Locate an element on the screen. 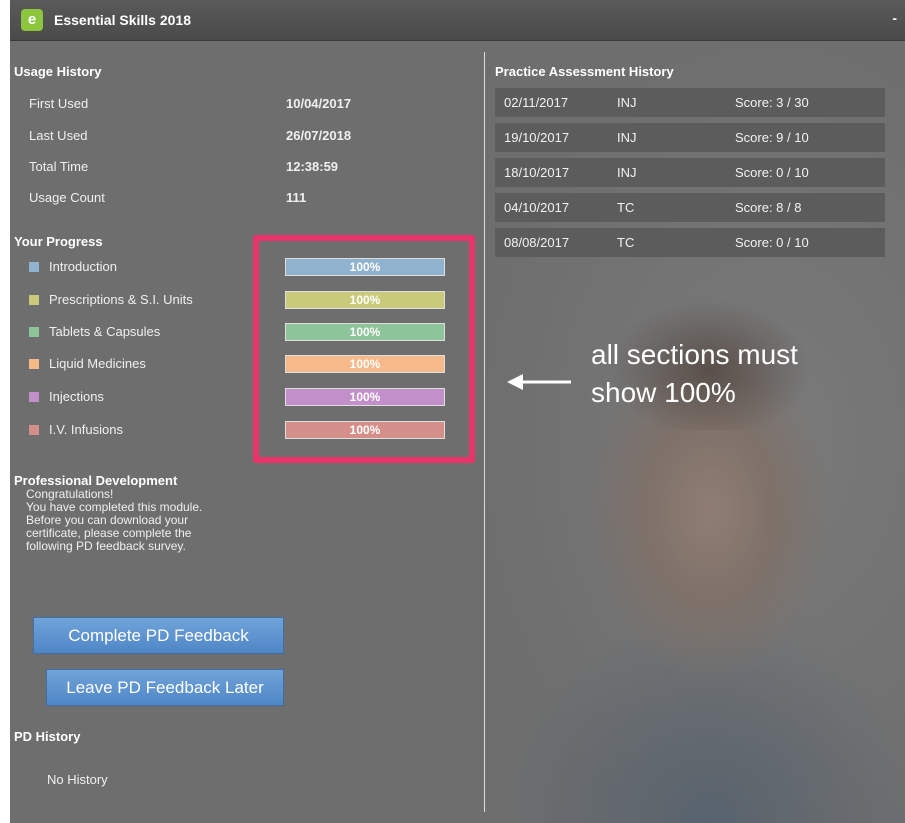  assessment-row: 19/10/2017 INJ Score: 9 / 10 is located at coordinates (690, 137).